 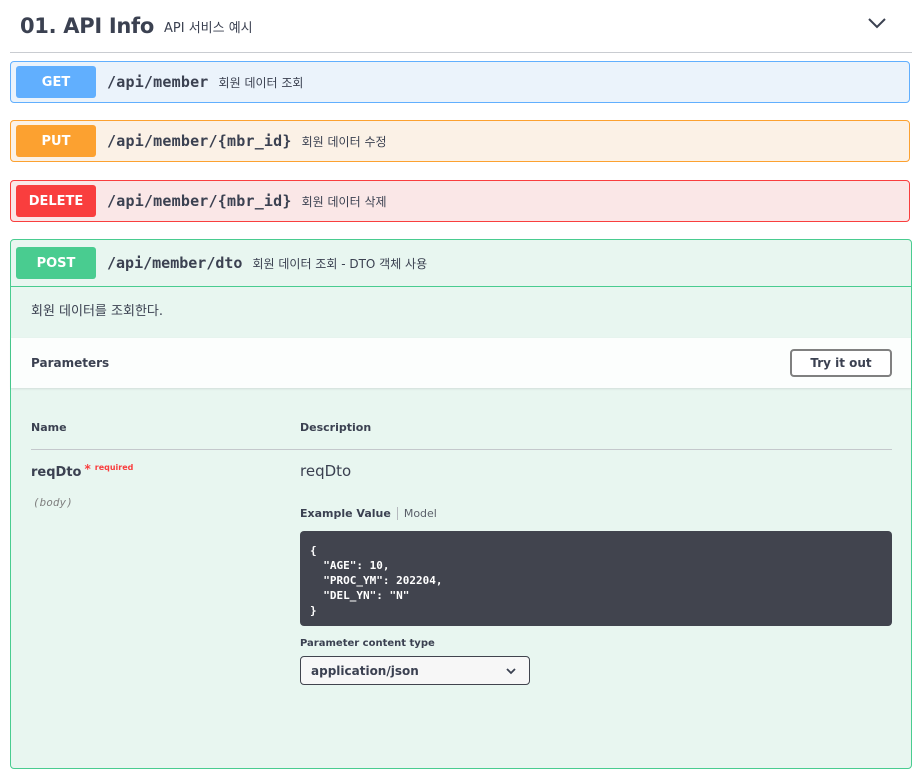 I want to click on tag-description: API 서비스 예시, so click(x=208, y=28).